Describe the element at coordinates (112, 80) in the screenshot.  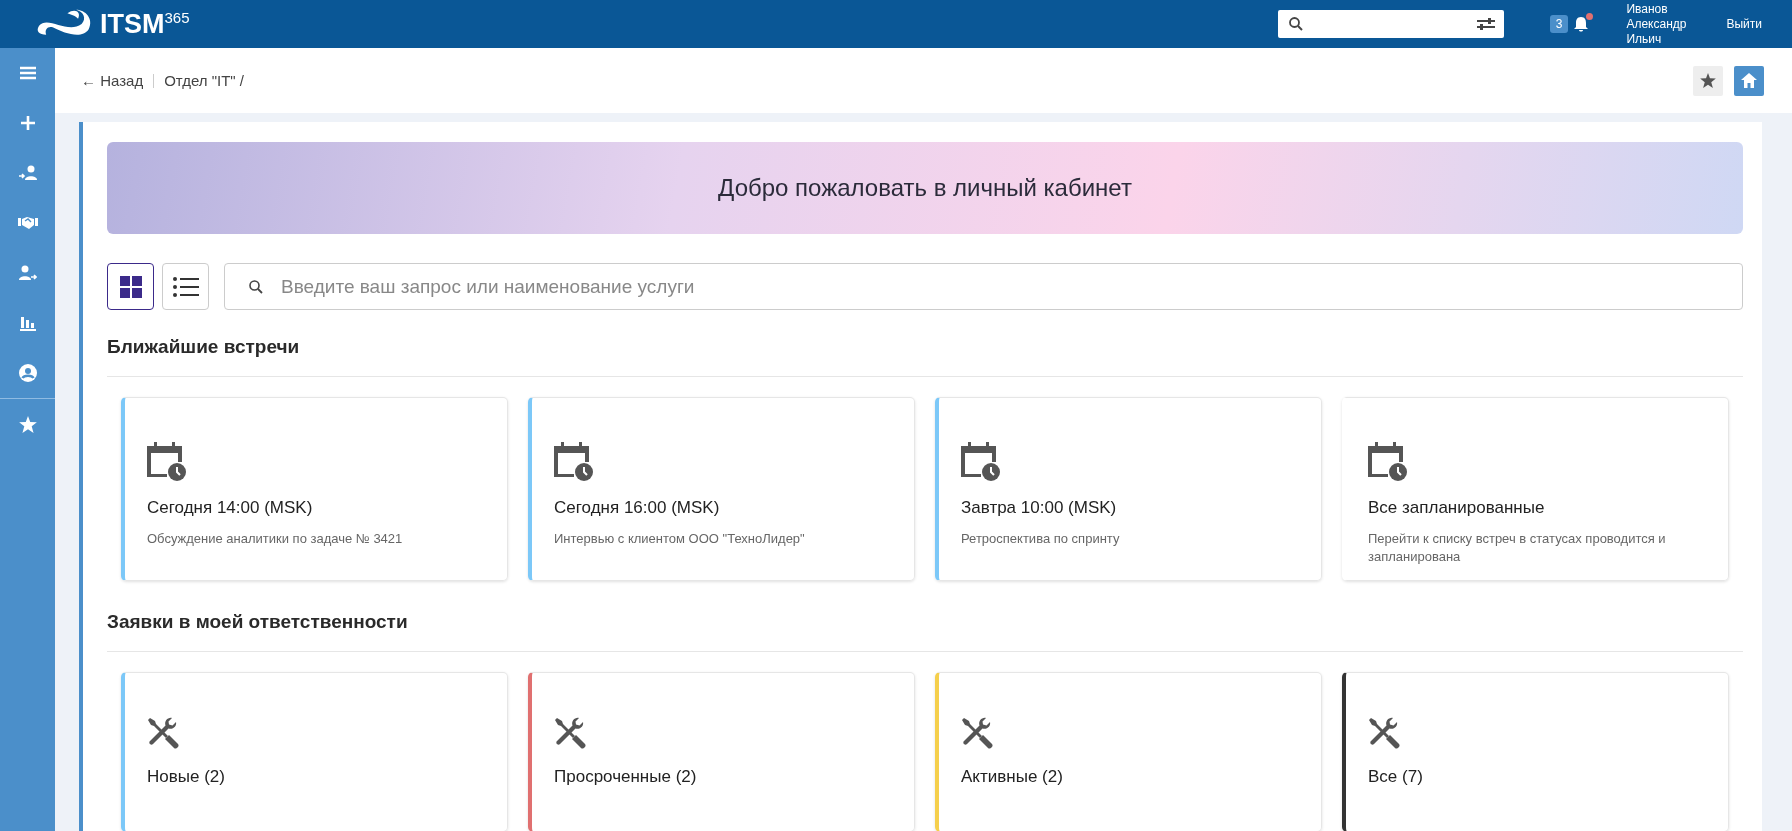
I see `back-link: ← Назад` at that location.